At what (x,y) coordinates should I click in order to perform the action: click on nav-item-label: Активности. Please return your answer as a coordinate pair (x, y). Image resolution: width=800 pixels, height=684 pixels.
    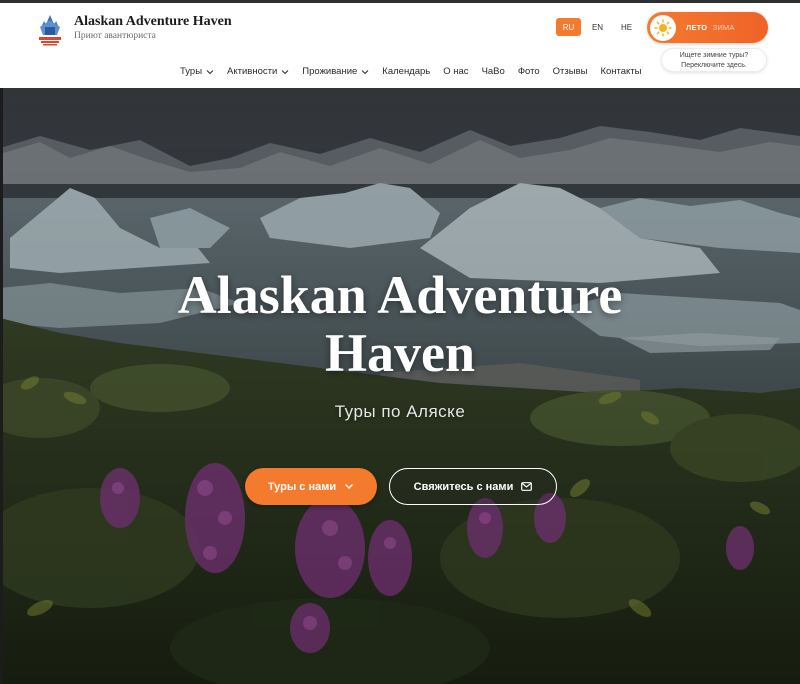
    Looking at the image, I should click on (252, 71).